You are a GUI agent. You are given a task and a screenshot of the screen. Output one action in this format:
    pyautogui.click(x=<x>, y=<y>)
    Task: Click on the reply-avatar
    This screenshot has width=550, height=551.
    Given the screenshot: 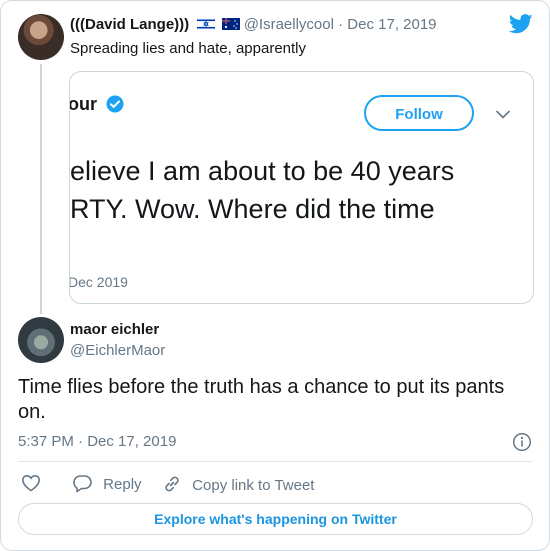 What is the action you would take?
    pyautogui.click(x=41, y=340)
    